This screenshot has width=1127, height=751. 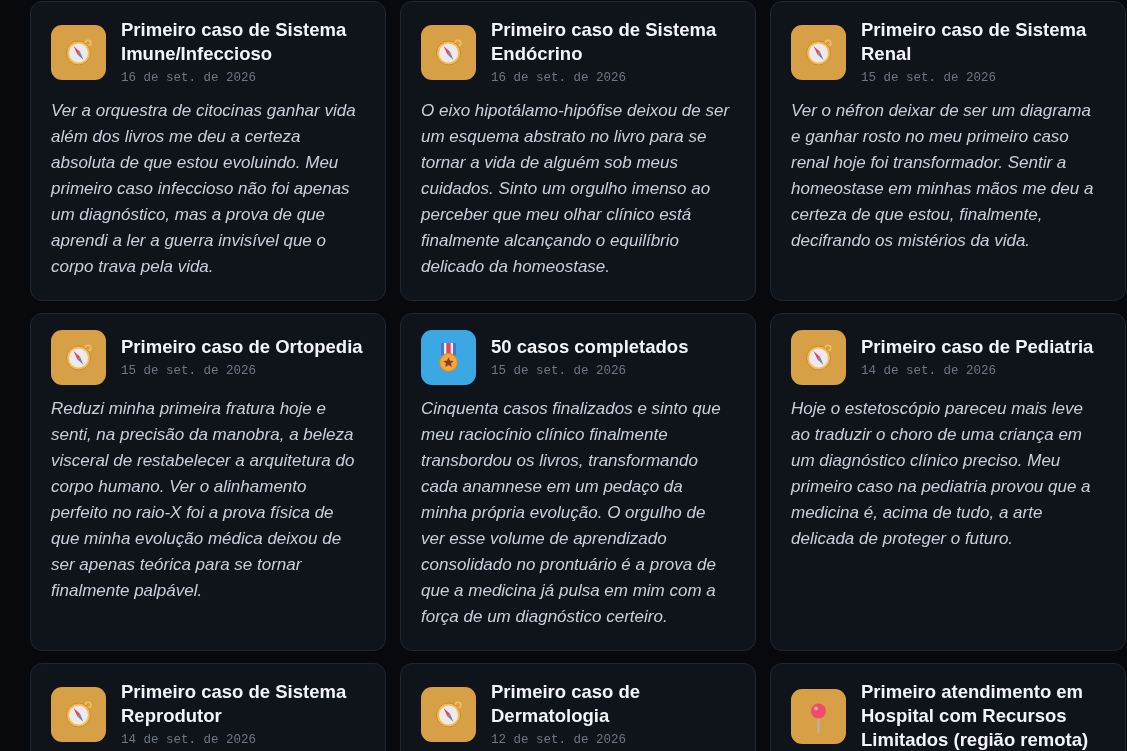 What do you see at coordinates (576, 189) in the screenshot?
I see `entry-text: O eixo hipotálamo-hipófise deixou de ser um esquema abstrato no livro para se tornar a vida de alguém sob meus cuidados. Sinto um orgulho imenso ao perceber que meu olhar clínico está finalmente alcançando o equilíbrio delicado da homeostase.` at bounding box center [576, 189].